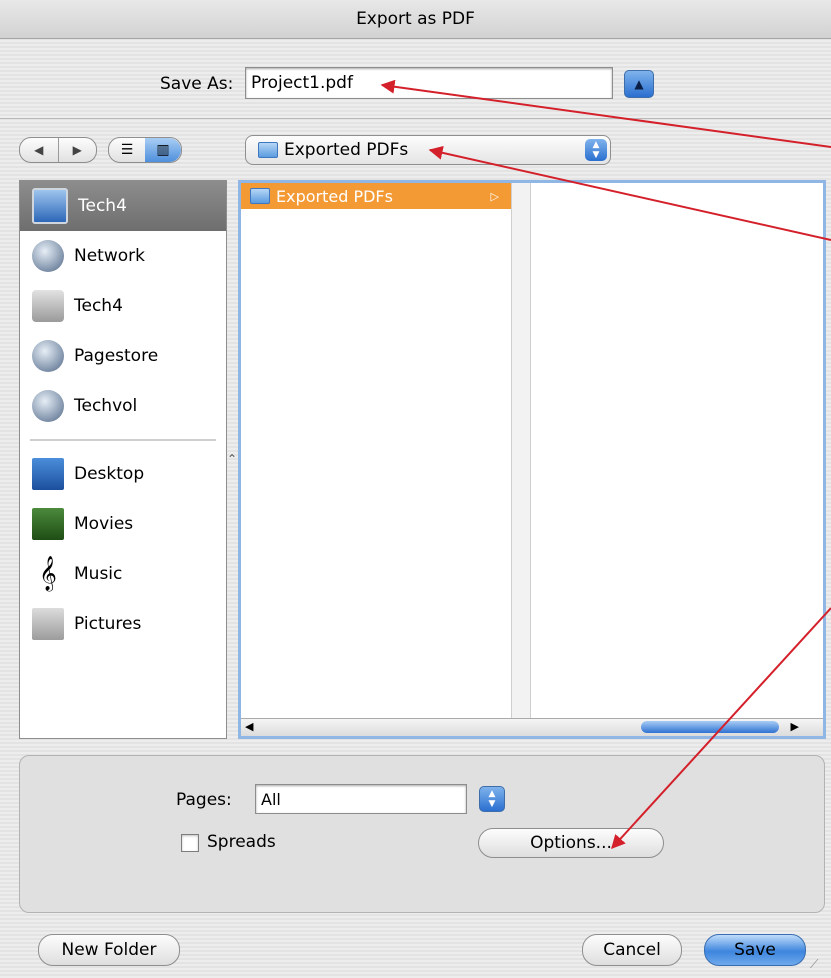 The width and height of the screenshot is (831, 978). What do you see at coordinates (532, 727) in the screenshot?
I see `horizontal-scrollbar: ◀ ▶` at bounding box center [532, 727].